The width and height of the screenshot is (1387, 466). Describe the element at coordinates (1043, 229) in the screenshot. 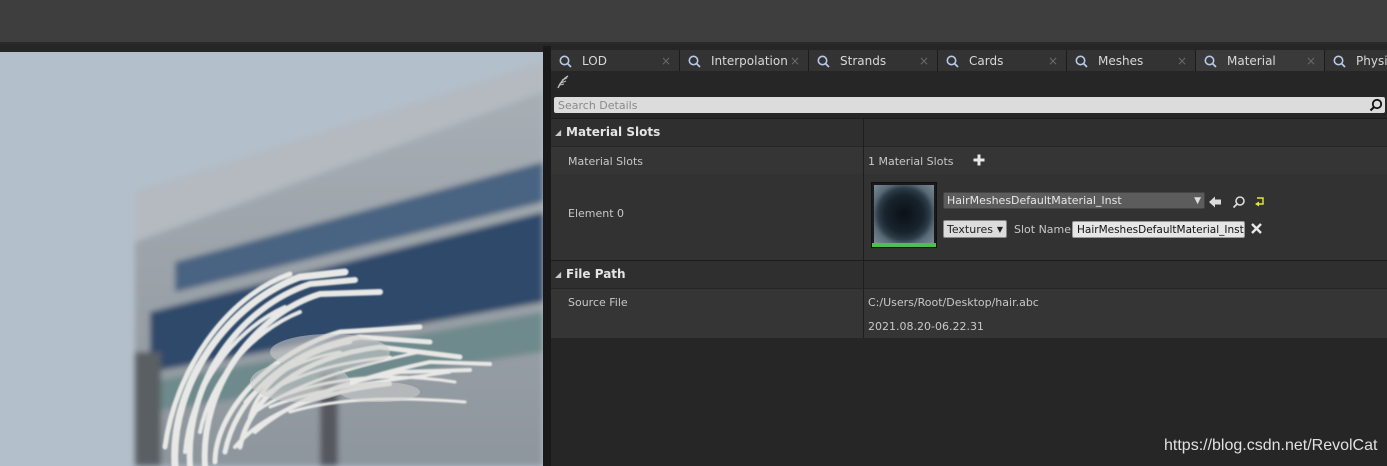

I see `slot-name-label: Slot Name` at that location.